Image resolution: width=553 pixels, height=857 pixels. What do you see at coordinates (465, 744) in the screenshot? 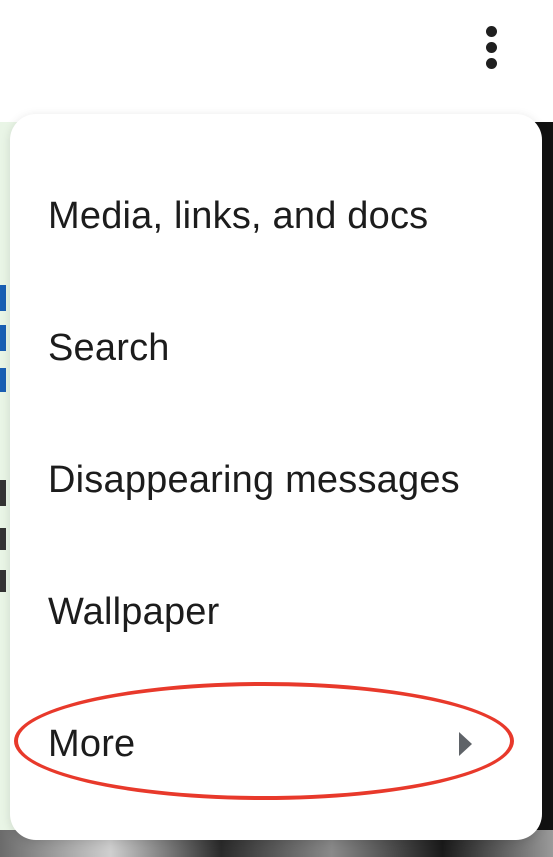
I see `chevron-right-icon` at bounding box center [465, 744].